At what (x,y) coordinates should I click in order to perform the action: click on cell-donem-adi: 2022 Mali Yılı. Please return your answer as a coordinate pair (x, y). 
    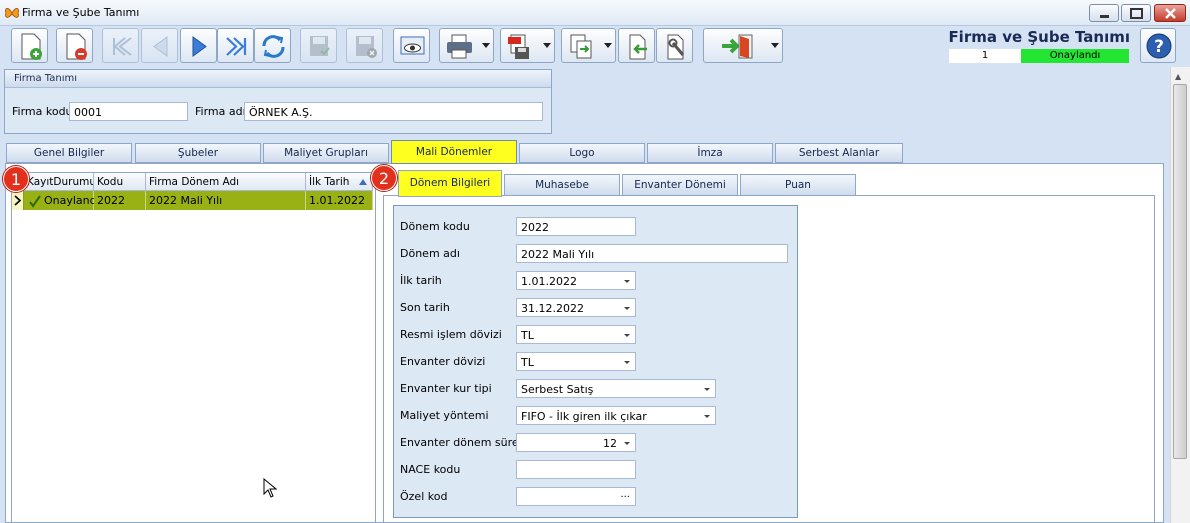
    Looking at the image, I should click on (226, 200).